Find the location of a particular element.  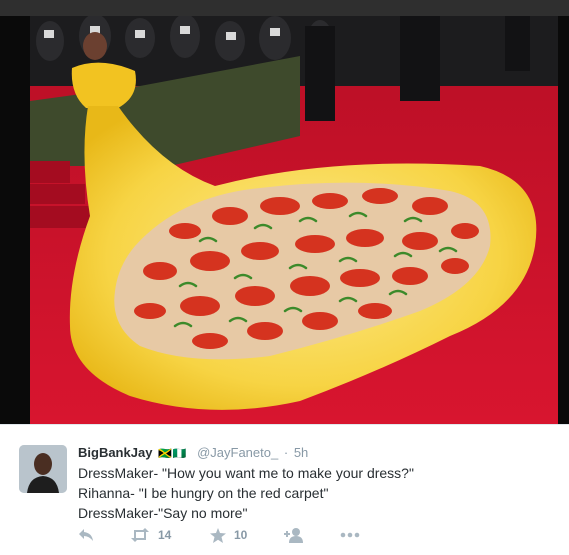

retweet-button: 14 is located at coordinates (150, 535).